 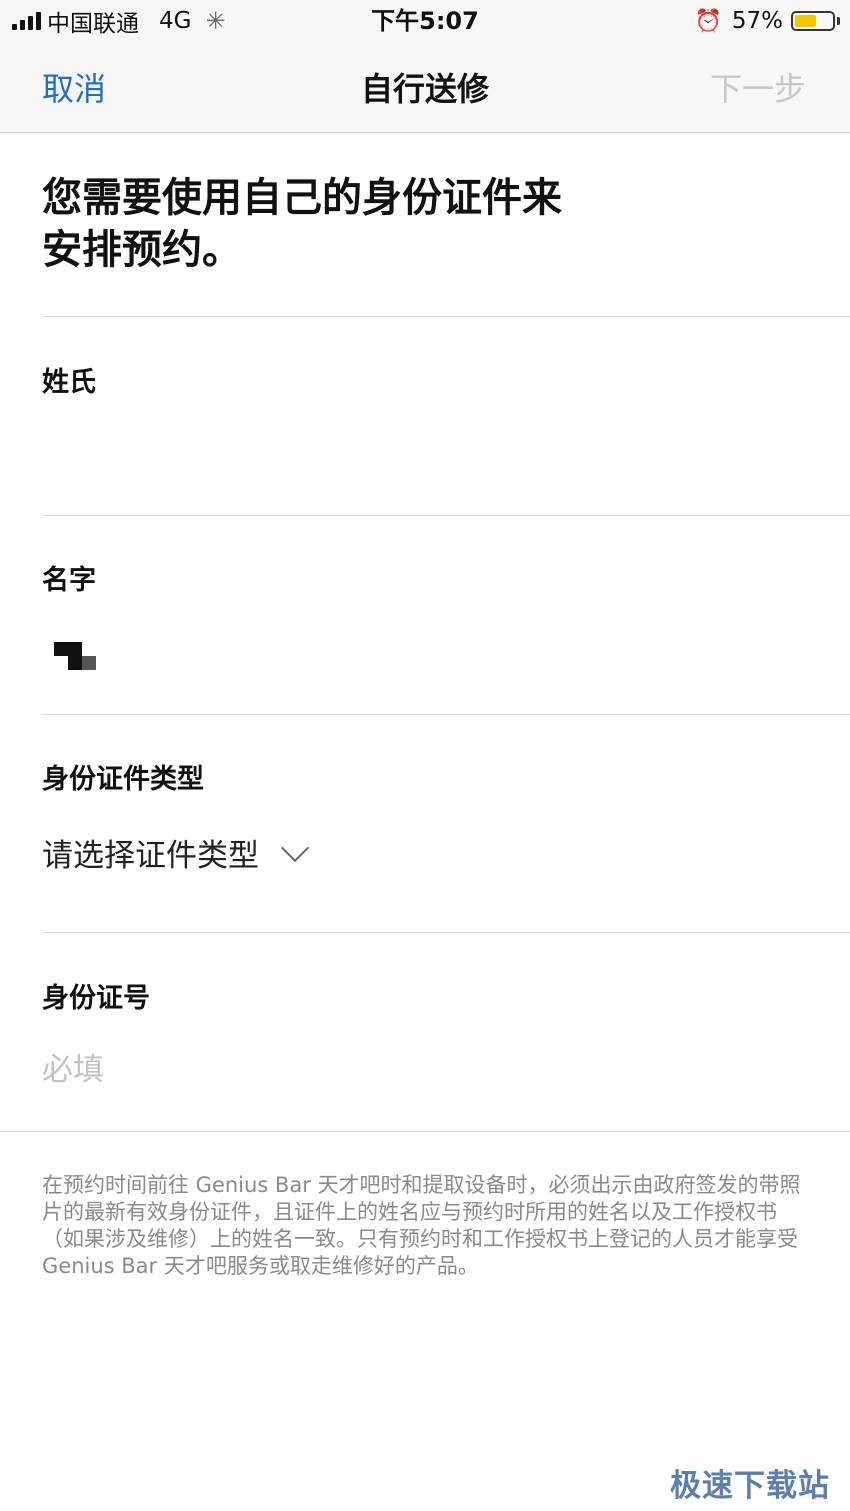 What do you see at coordinates (295, 847) in the screenshot?
I see `chevron-down-icon` at bounding box center [295, 847].